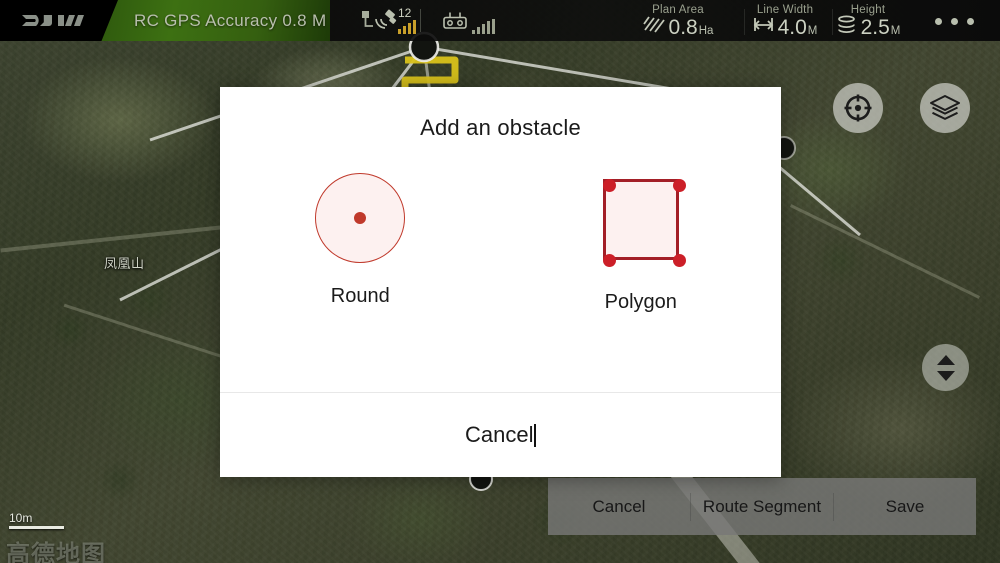 Image resolution: width=1000 pixels, height=563 pixels. I want to click on map-scale: 10m, so click(36, 520).